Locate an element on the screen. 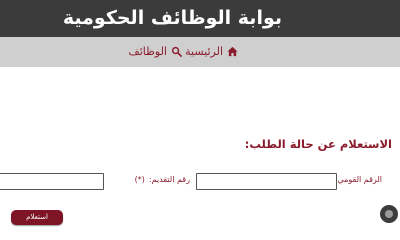 This screenshot has width=400, height=240. application-number-label-text: رقم التقديم: is located at coordinates (169, 179).